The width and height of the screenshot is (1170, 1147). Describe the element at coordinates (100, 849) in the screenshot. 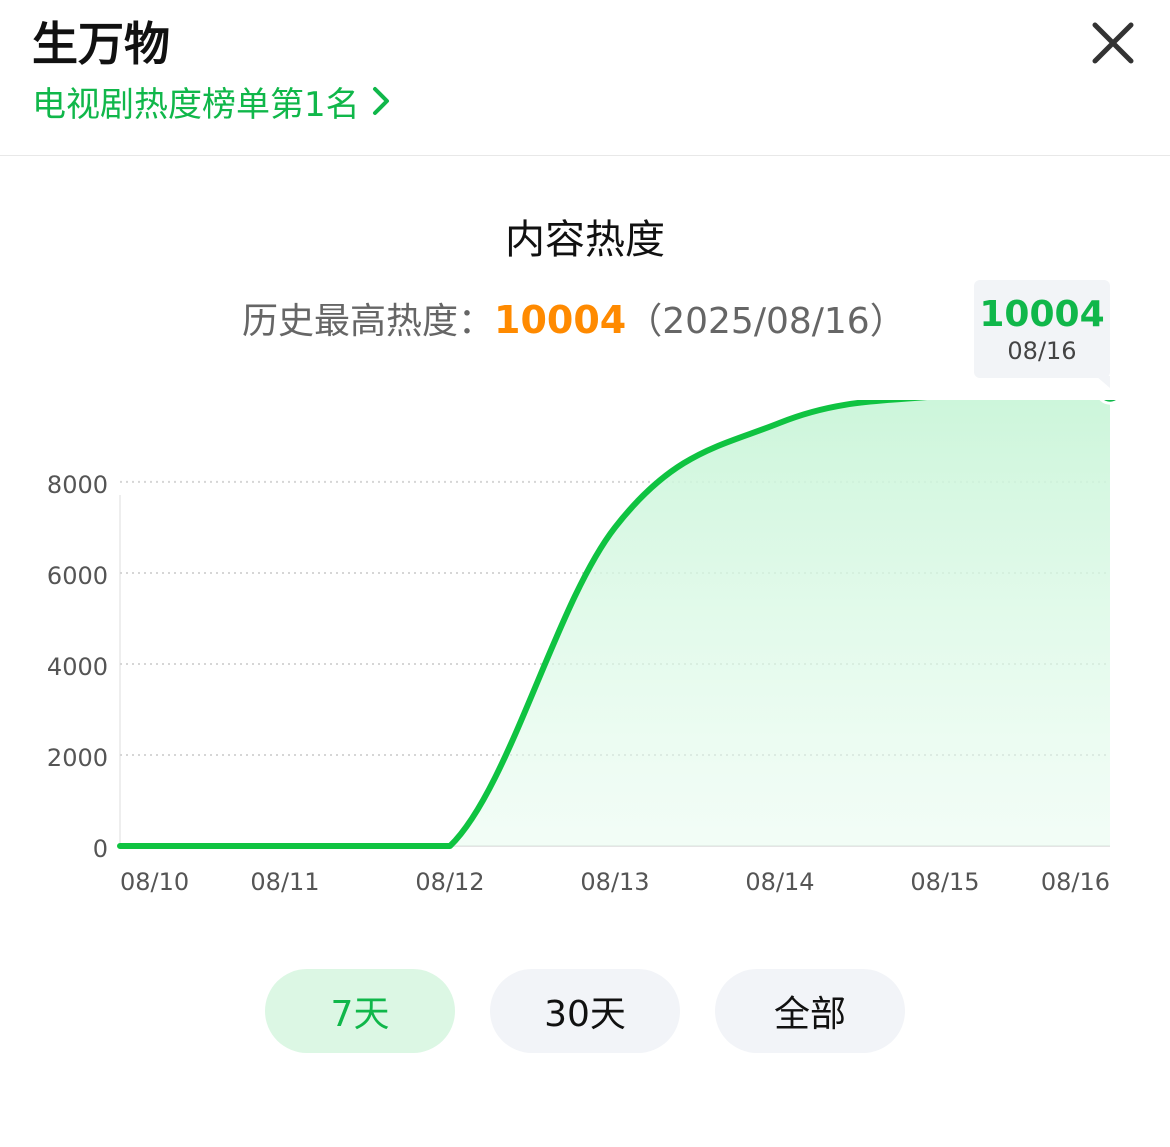

I see `y-tick-label: 0` at that location.